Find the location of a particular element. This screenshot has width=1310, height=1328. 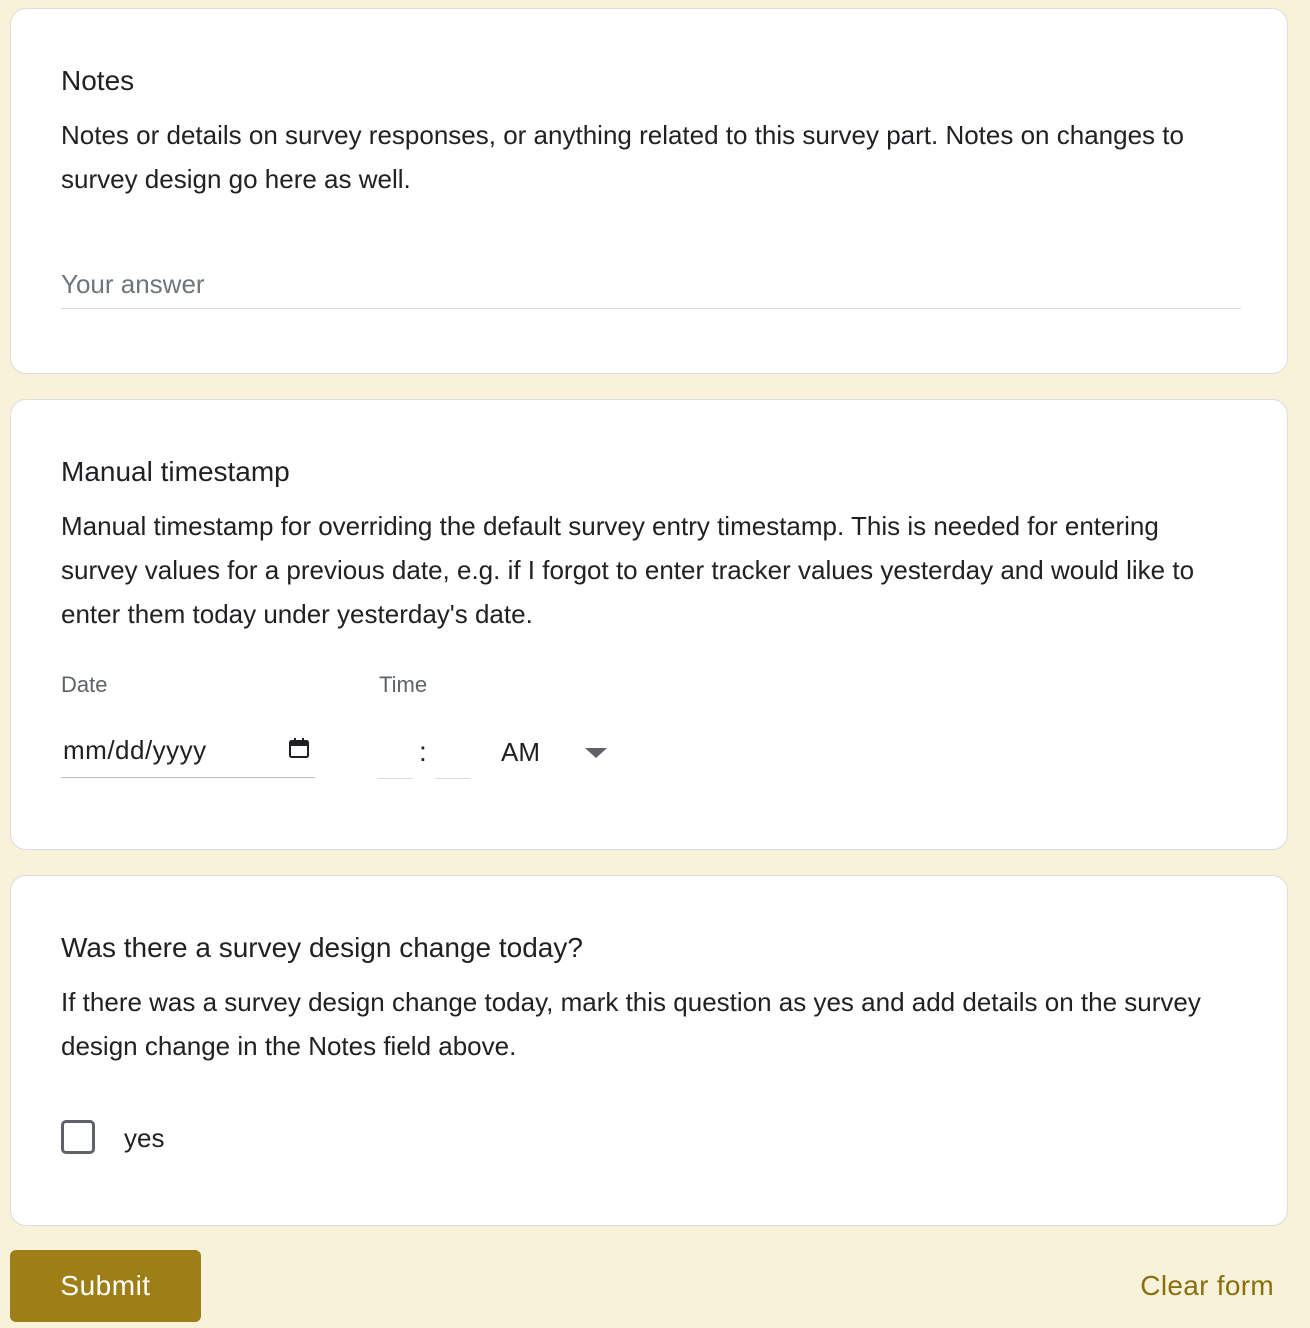

calendar-icon is located at coordinates (299, 748).